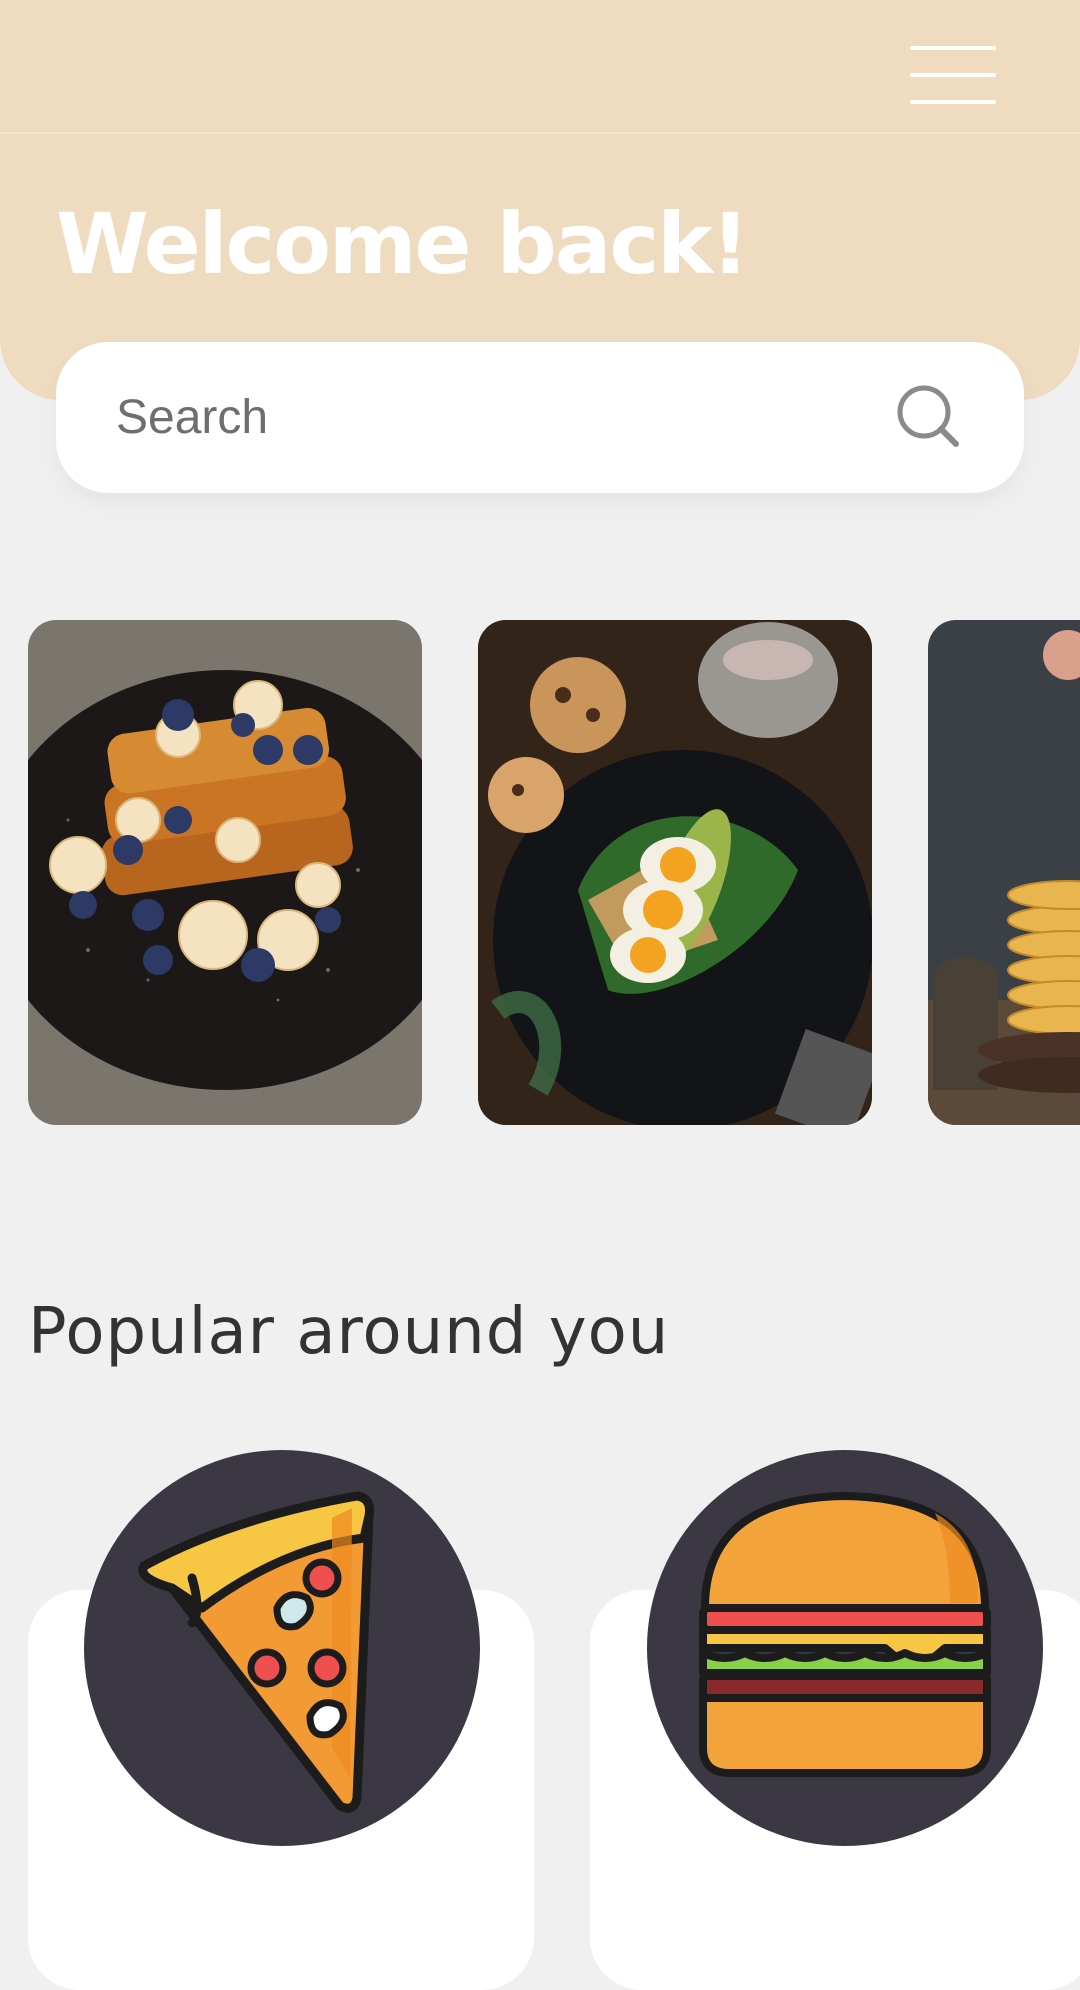  Describe the element at coordinates (675, 872) in the screenshot. I see `egg-avocado-toast-photo` at that location.